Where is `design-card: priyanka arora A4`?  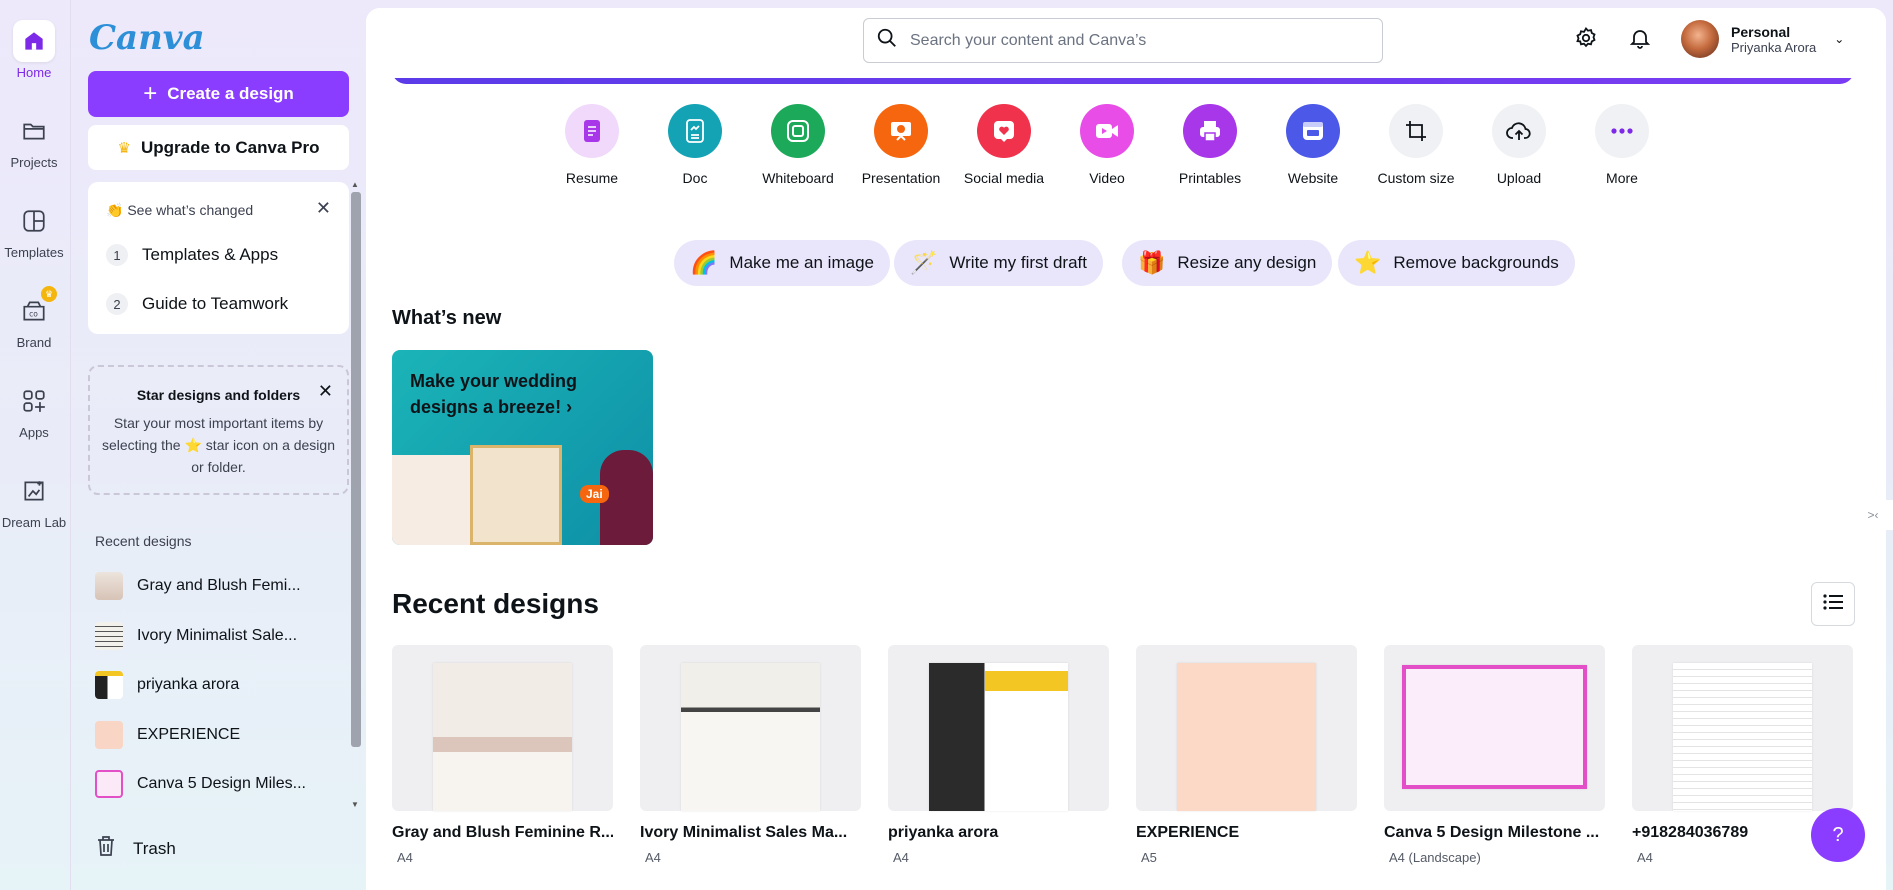 design-card: priyanka arora A4 is located at coordinates (998, 755).